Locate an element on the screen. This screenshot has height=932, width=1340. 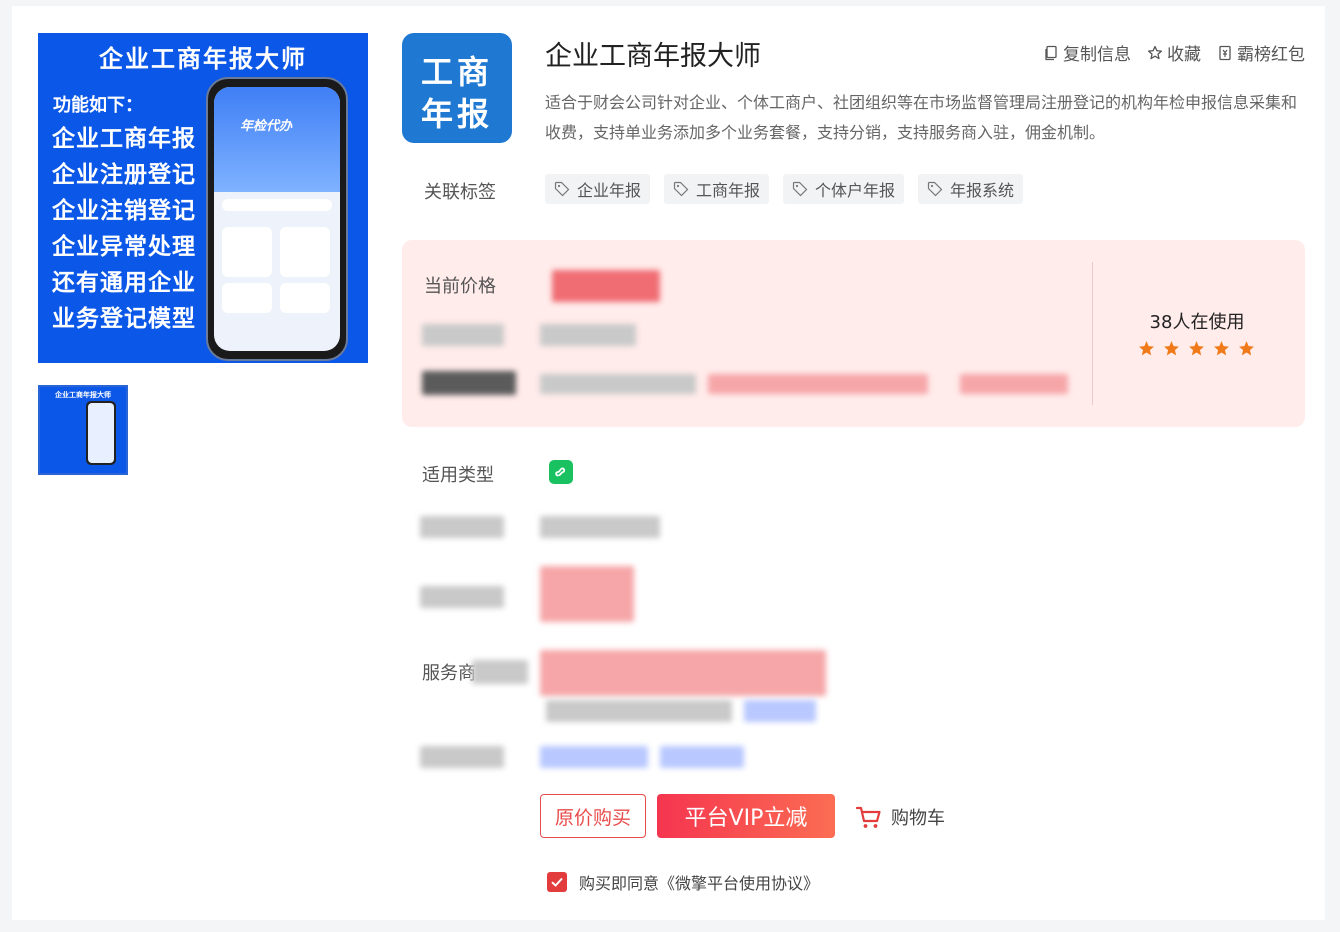
check-icon is located at coordinates (557, 882).